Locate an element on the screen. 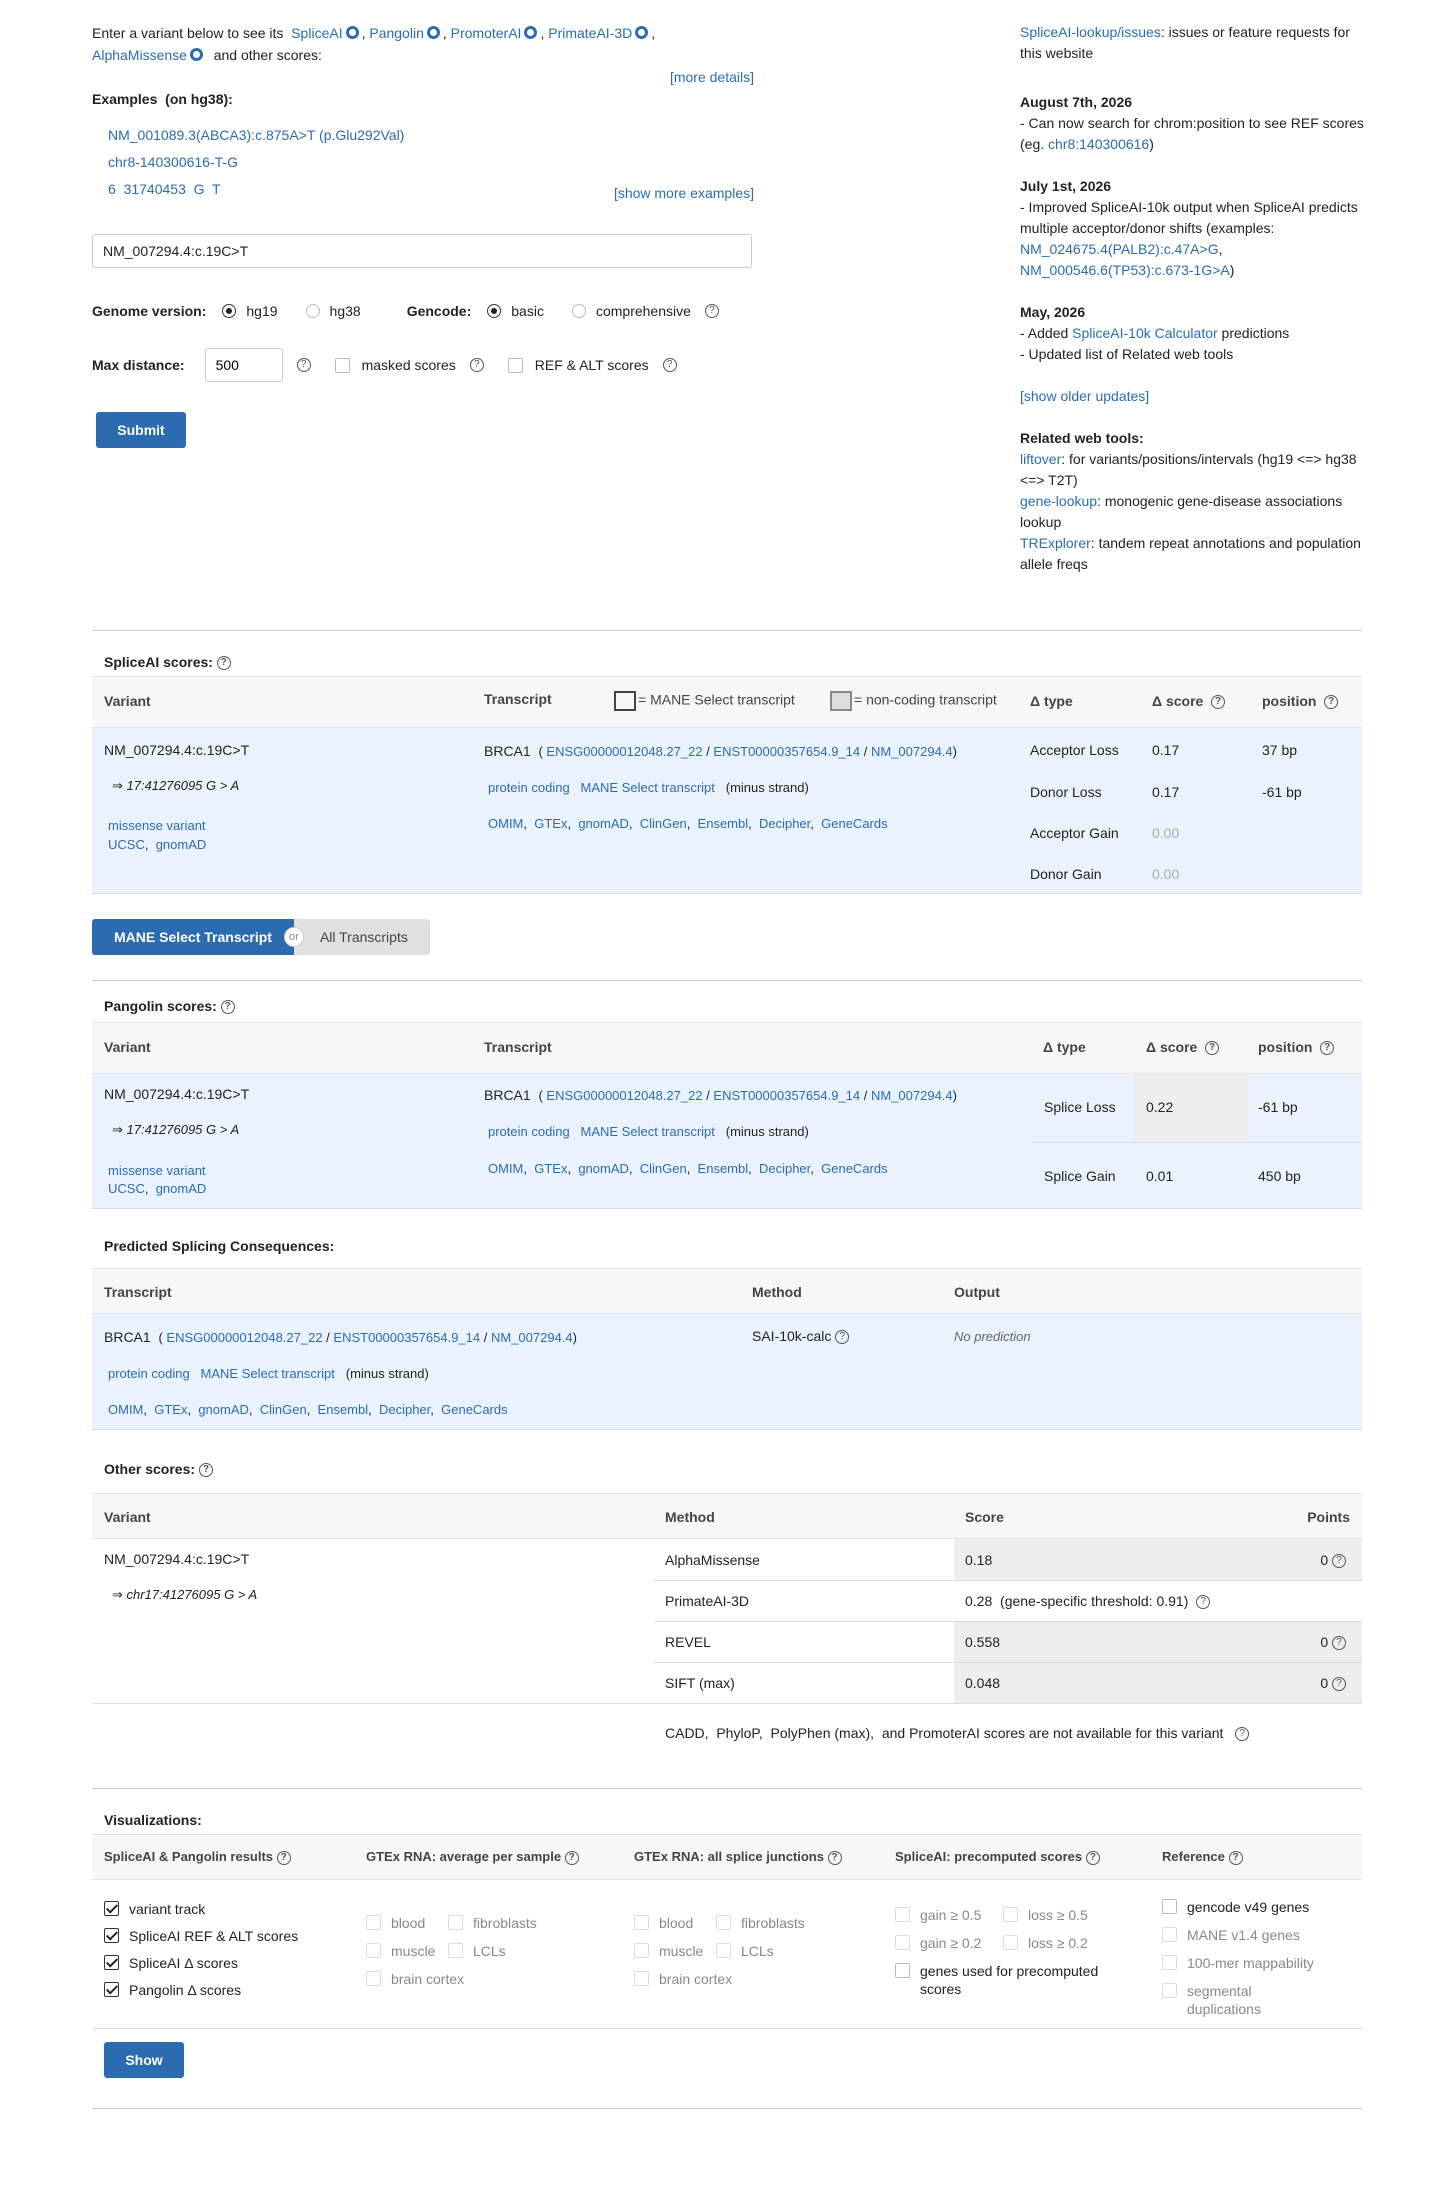 This screenshot has height=2200, width=1454. max-distance-input is located at coordinates (243, 365).